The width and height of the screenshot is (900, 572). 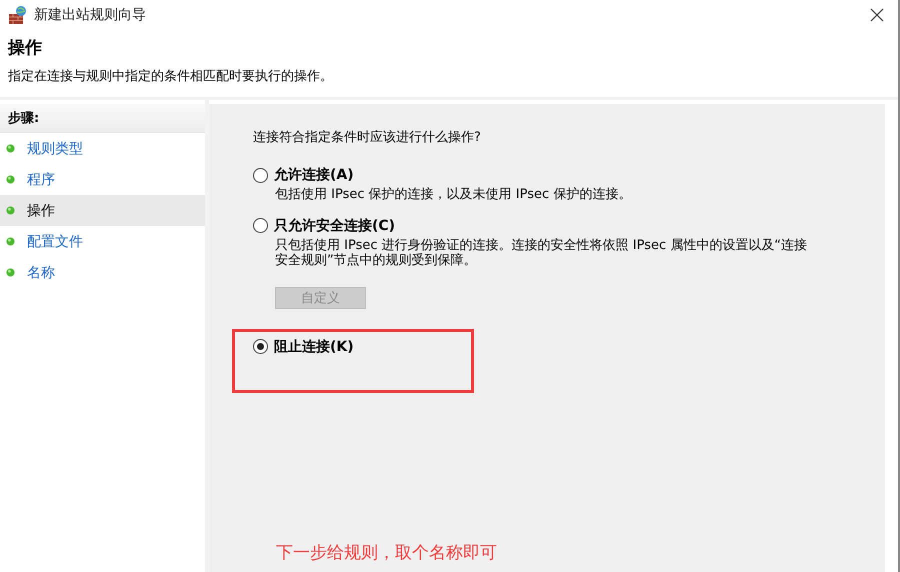 What do you see at coordinates (314, 347) in the screenshot?
I see `option-label: 阻止连接(K)` at bounding box center [314, 347].